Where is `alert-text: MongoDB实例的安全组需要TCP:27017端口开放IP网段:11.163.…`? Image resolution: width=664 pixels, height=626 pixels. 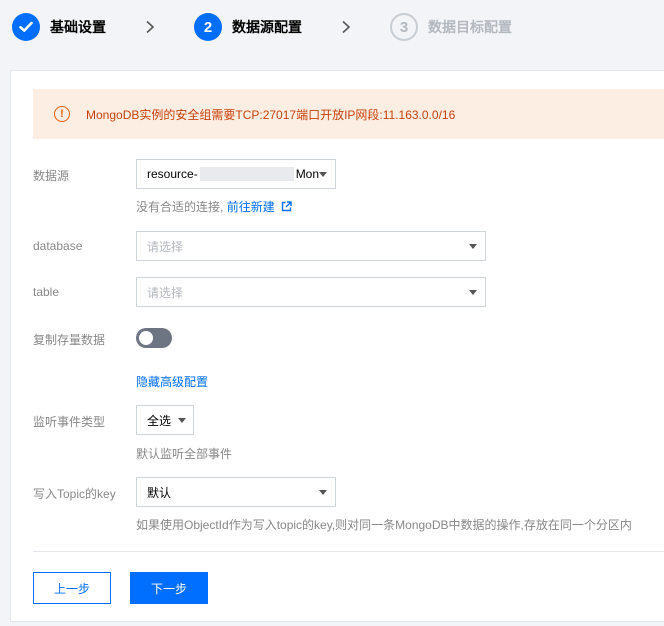
alert-text: MongoDB实例的安全组需要TCP:27017端口开放IP网段:11.163.… is located at coordinates (271, 114).